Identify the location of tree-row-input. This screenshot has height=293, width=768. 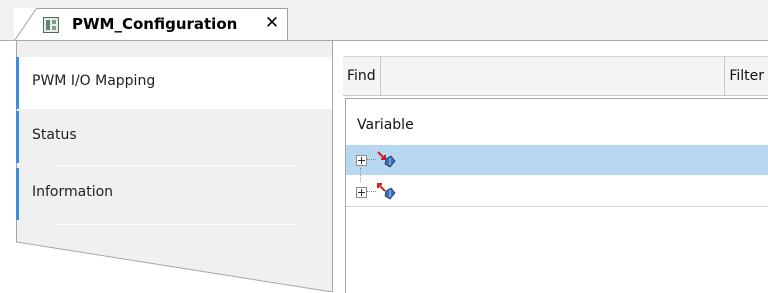
(557, 160).